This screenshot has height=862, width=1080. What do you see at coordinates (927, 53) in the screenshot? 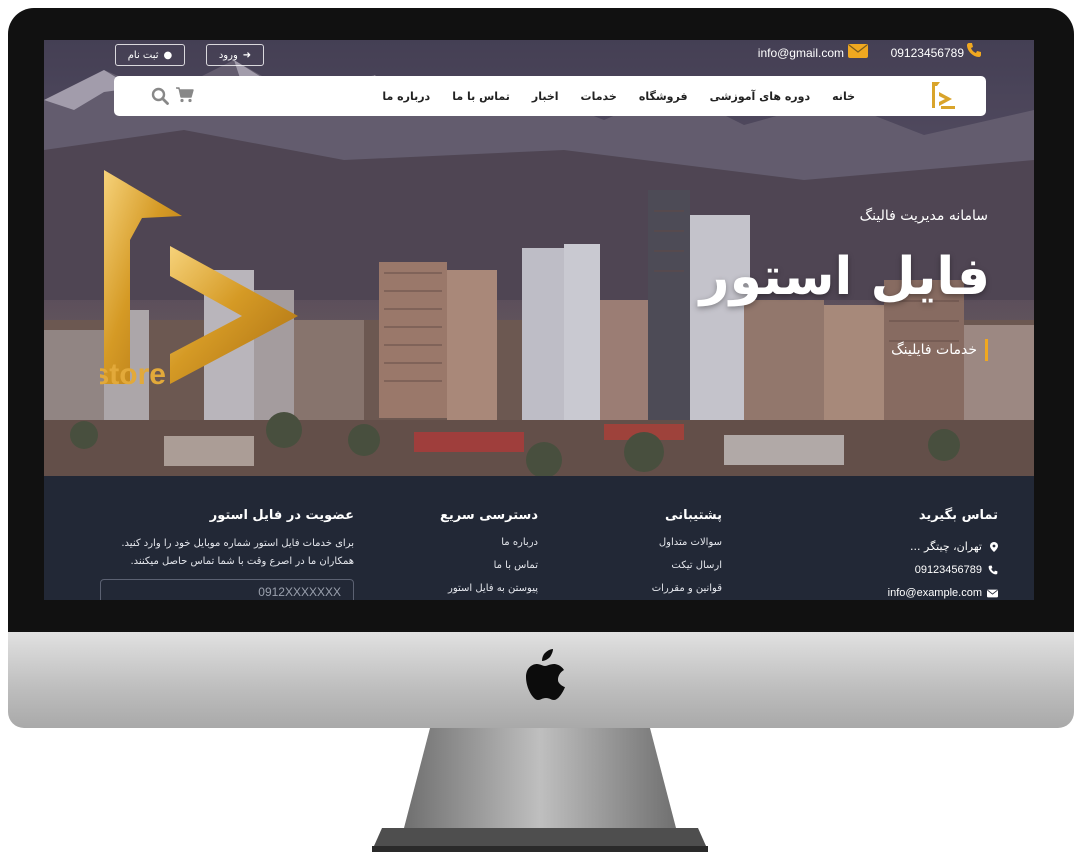
I see `topbar-phone: 09123456789` at bounding box center [927, 53].